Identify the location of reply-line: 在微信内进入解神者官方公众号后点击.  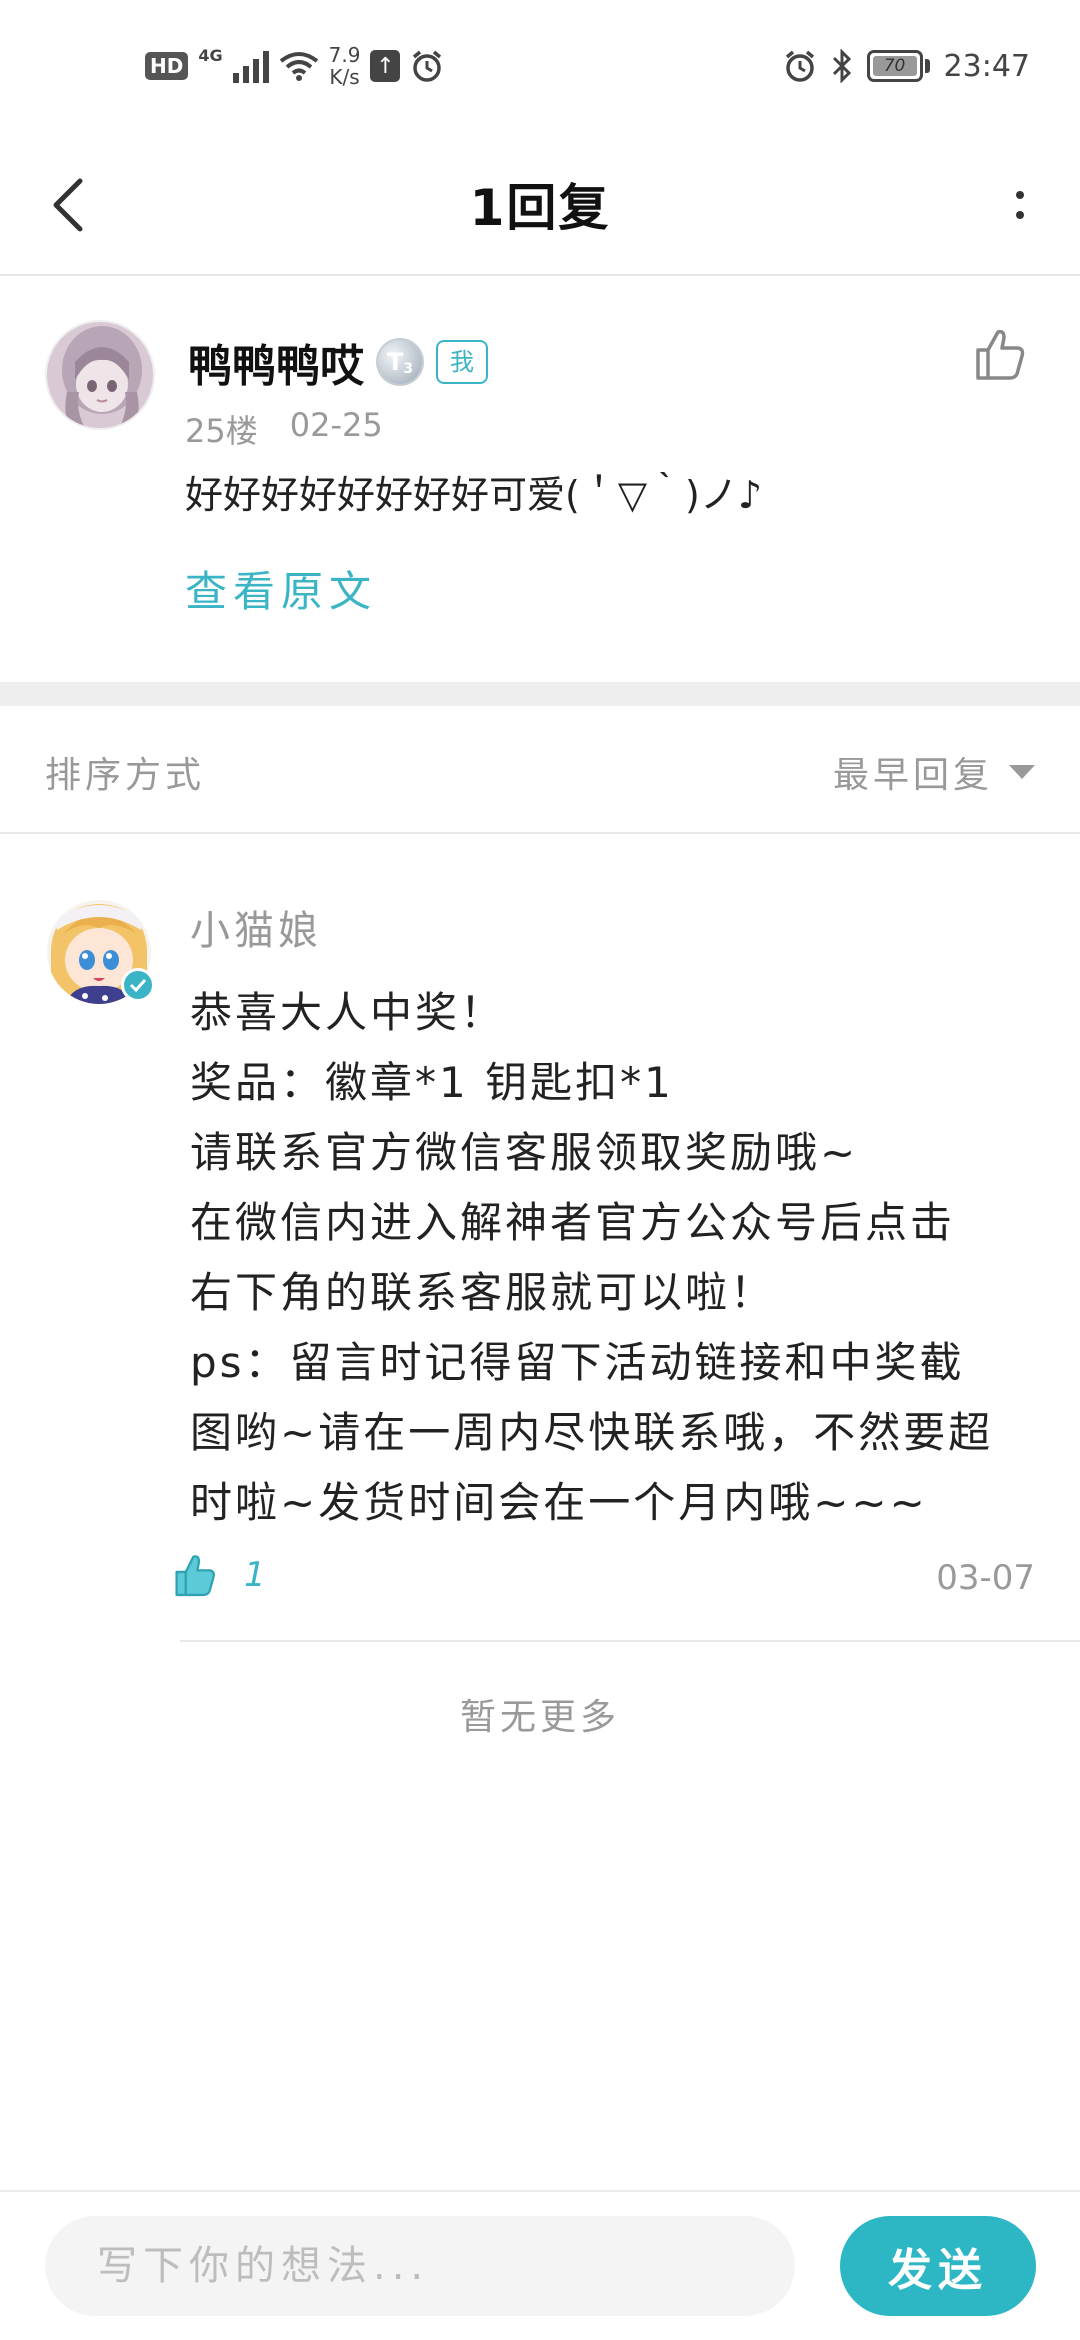
(573, 1222).